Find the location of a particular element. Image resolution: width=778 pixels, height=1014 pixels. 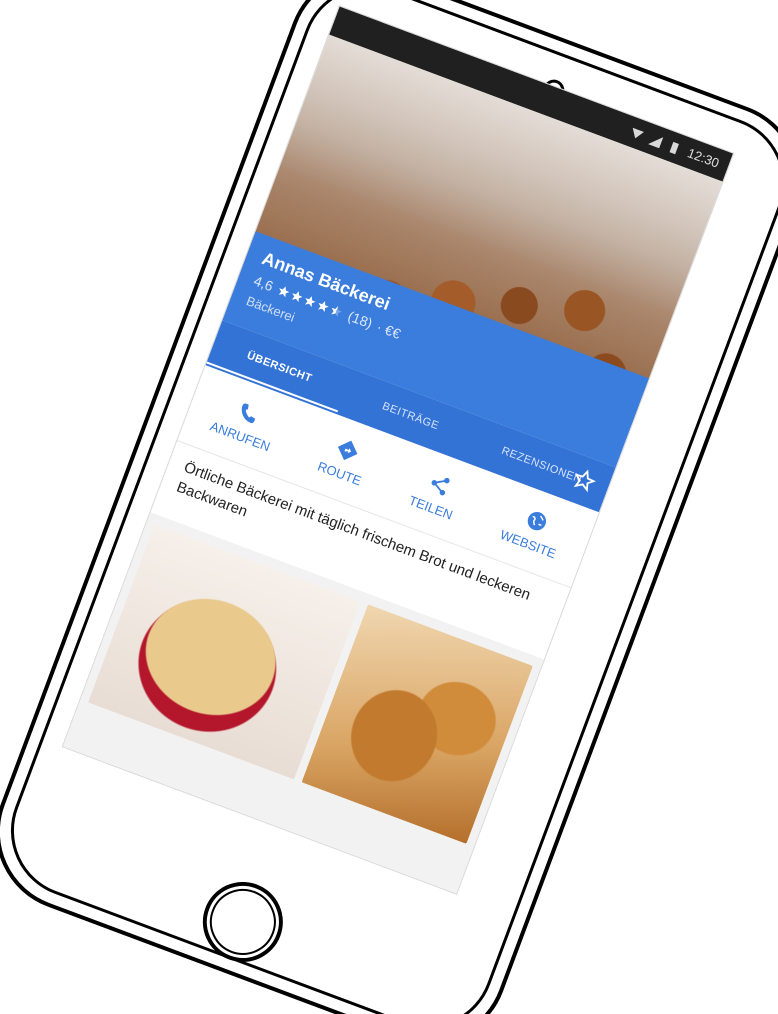

route-button-label: ROUTE is located at coordinates (339, 473).